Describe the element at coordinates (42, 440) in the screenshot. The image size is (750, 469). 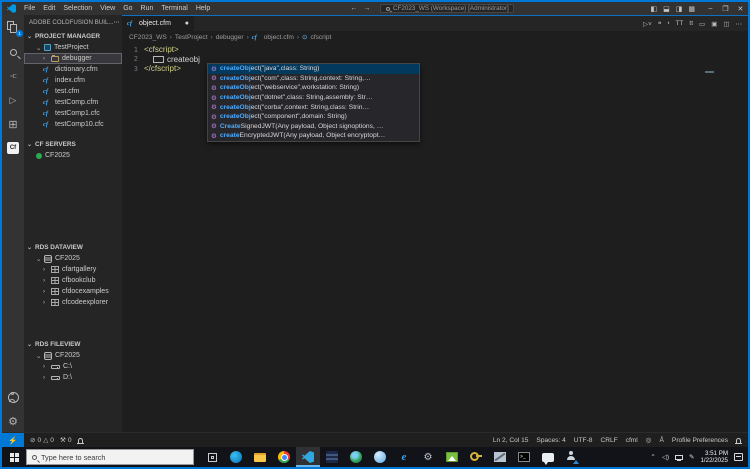
I see `problems-indicator: ⊘ 0 △ 0` at that location.